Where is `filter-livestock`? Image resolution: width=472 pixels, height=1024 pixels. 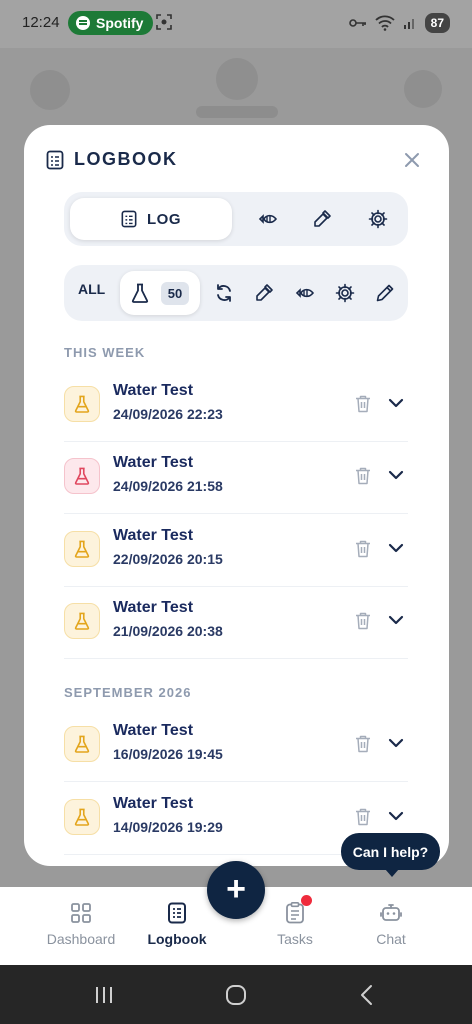 filter-livestock is located at coordinates (305, 293).